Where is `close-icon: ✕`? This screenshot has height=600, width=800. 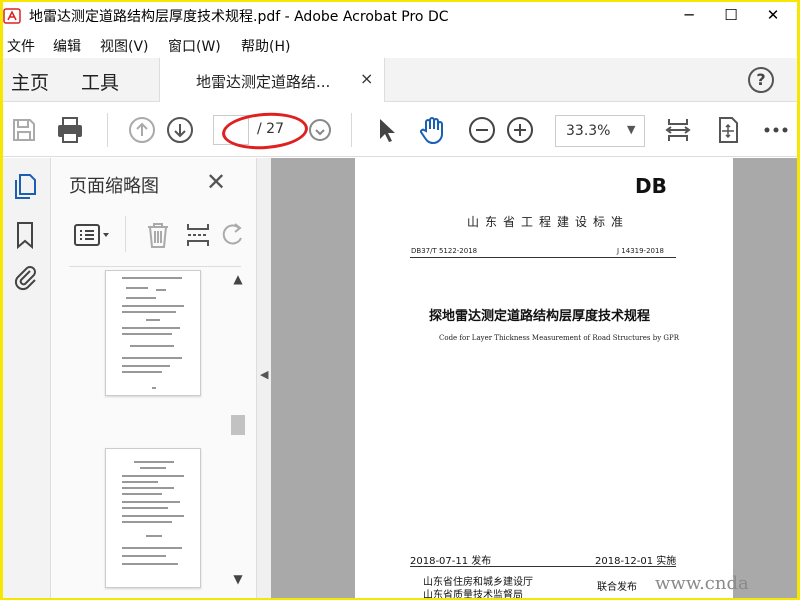
close-icon: ✕ is located at coordinates (216, 182).